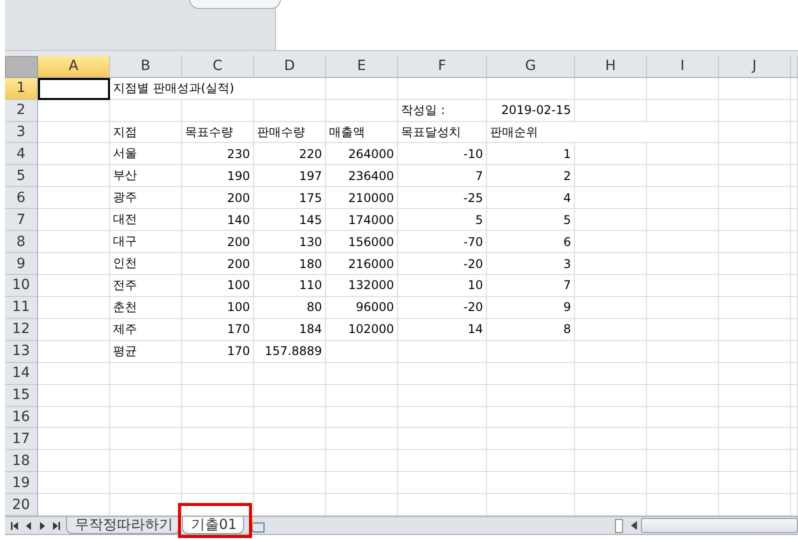 This screenshot has width=798, height=539. Describe the element at coordinates (442, 154) in the screenshot. I see `table-cell: -10` at that location.